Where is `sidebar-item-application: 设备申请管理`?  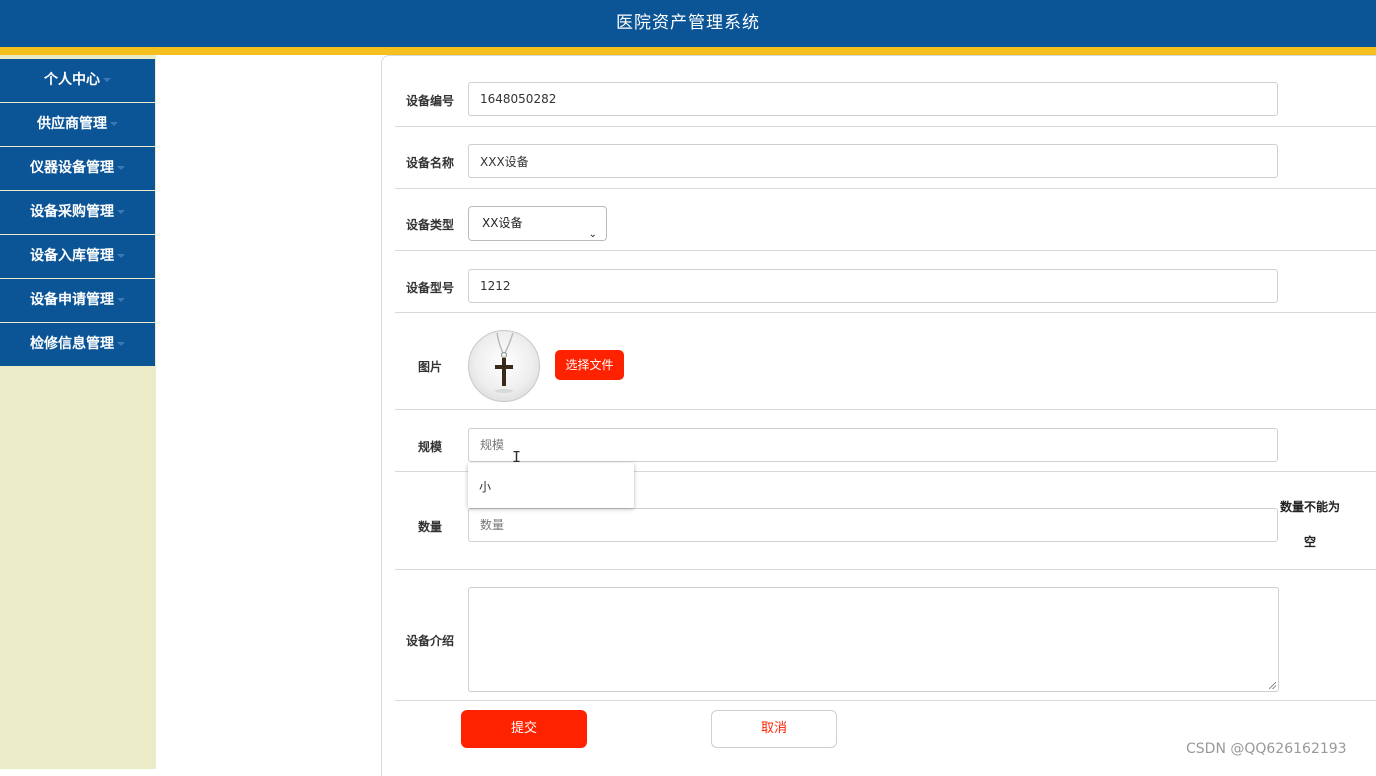 sidebar-item-application: 设备申请管理 is located at coordinates (77, 300).